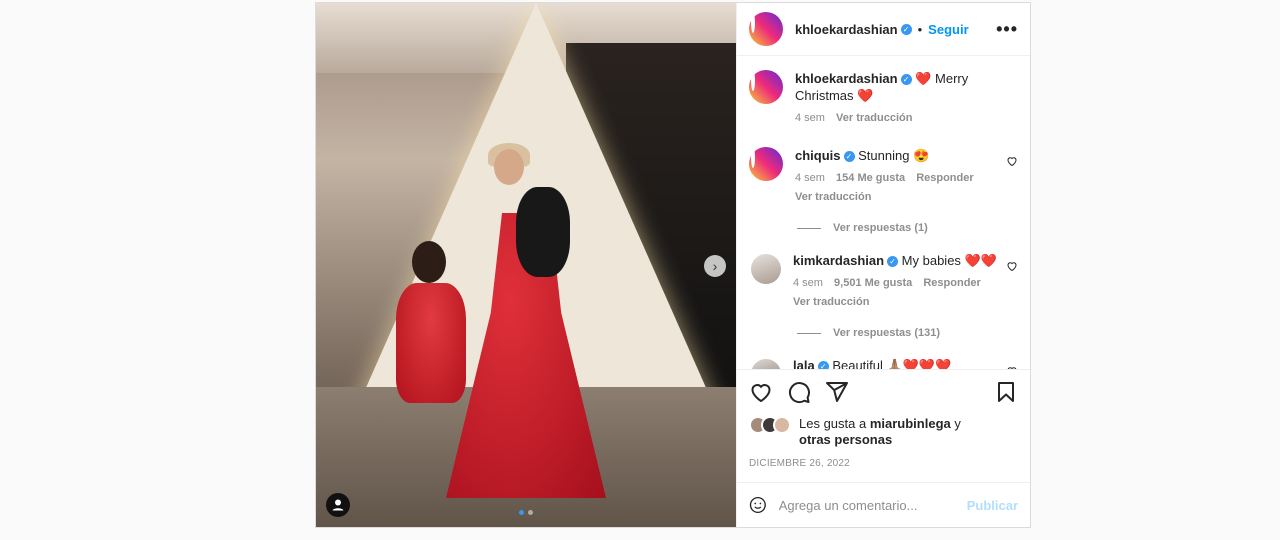 This screenshot has width=1280, height=540. Describe the element at coordinates (766, 87) in the screenshot. I see `caption-avatar` at that location.